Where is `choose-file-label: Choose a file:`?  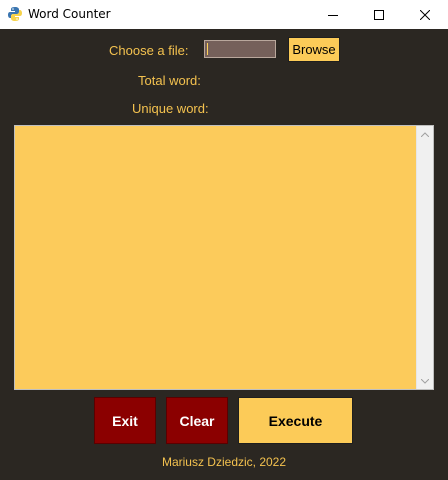 choose-file-label: Choose a file: is located at coordinates (149, 50).